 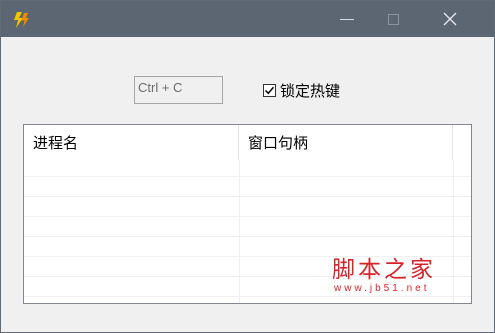 I want to click on minimize-button, so click(x=347, y=19).